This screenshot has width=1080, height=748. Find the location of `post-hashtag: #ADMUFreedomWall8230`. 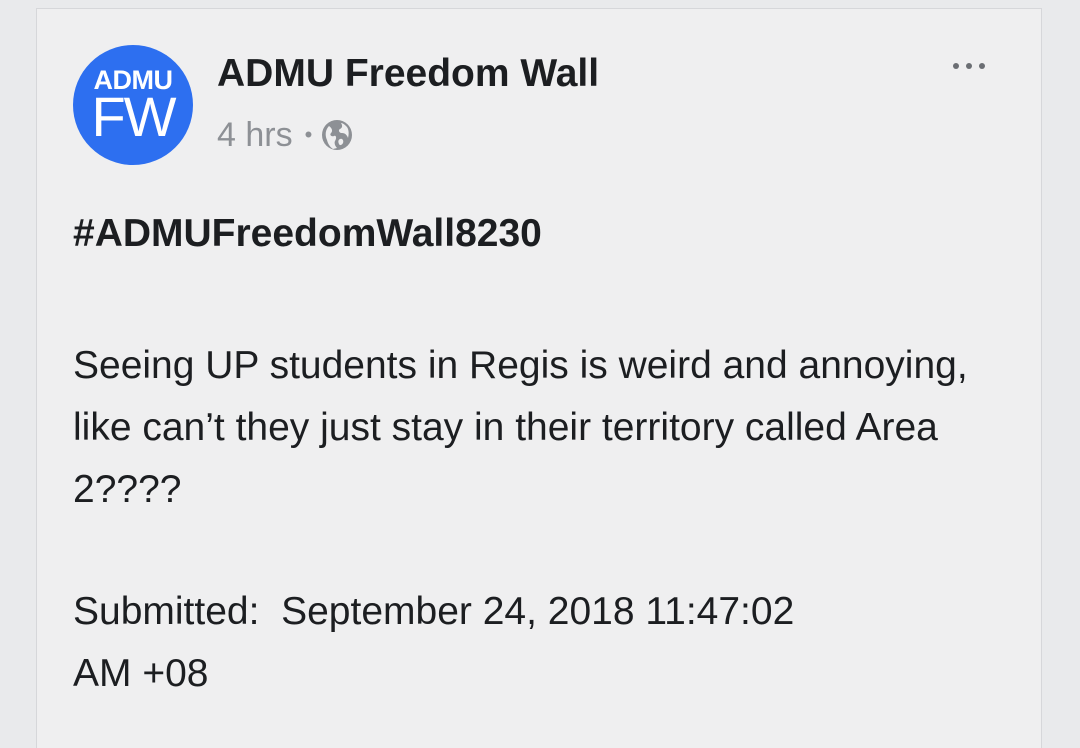

post-hashtag: #ADMUFreedomWall8230 is located at coordinates (307, 234).